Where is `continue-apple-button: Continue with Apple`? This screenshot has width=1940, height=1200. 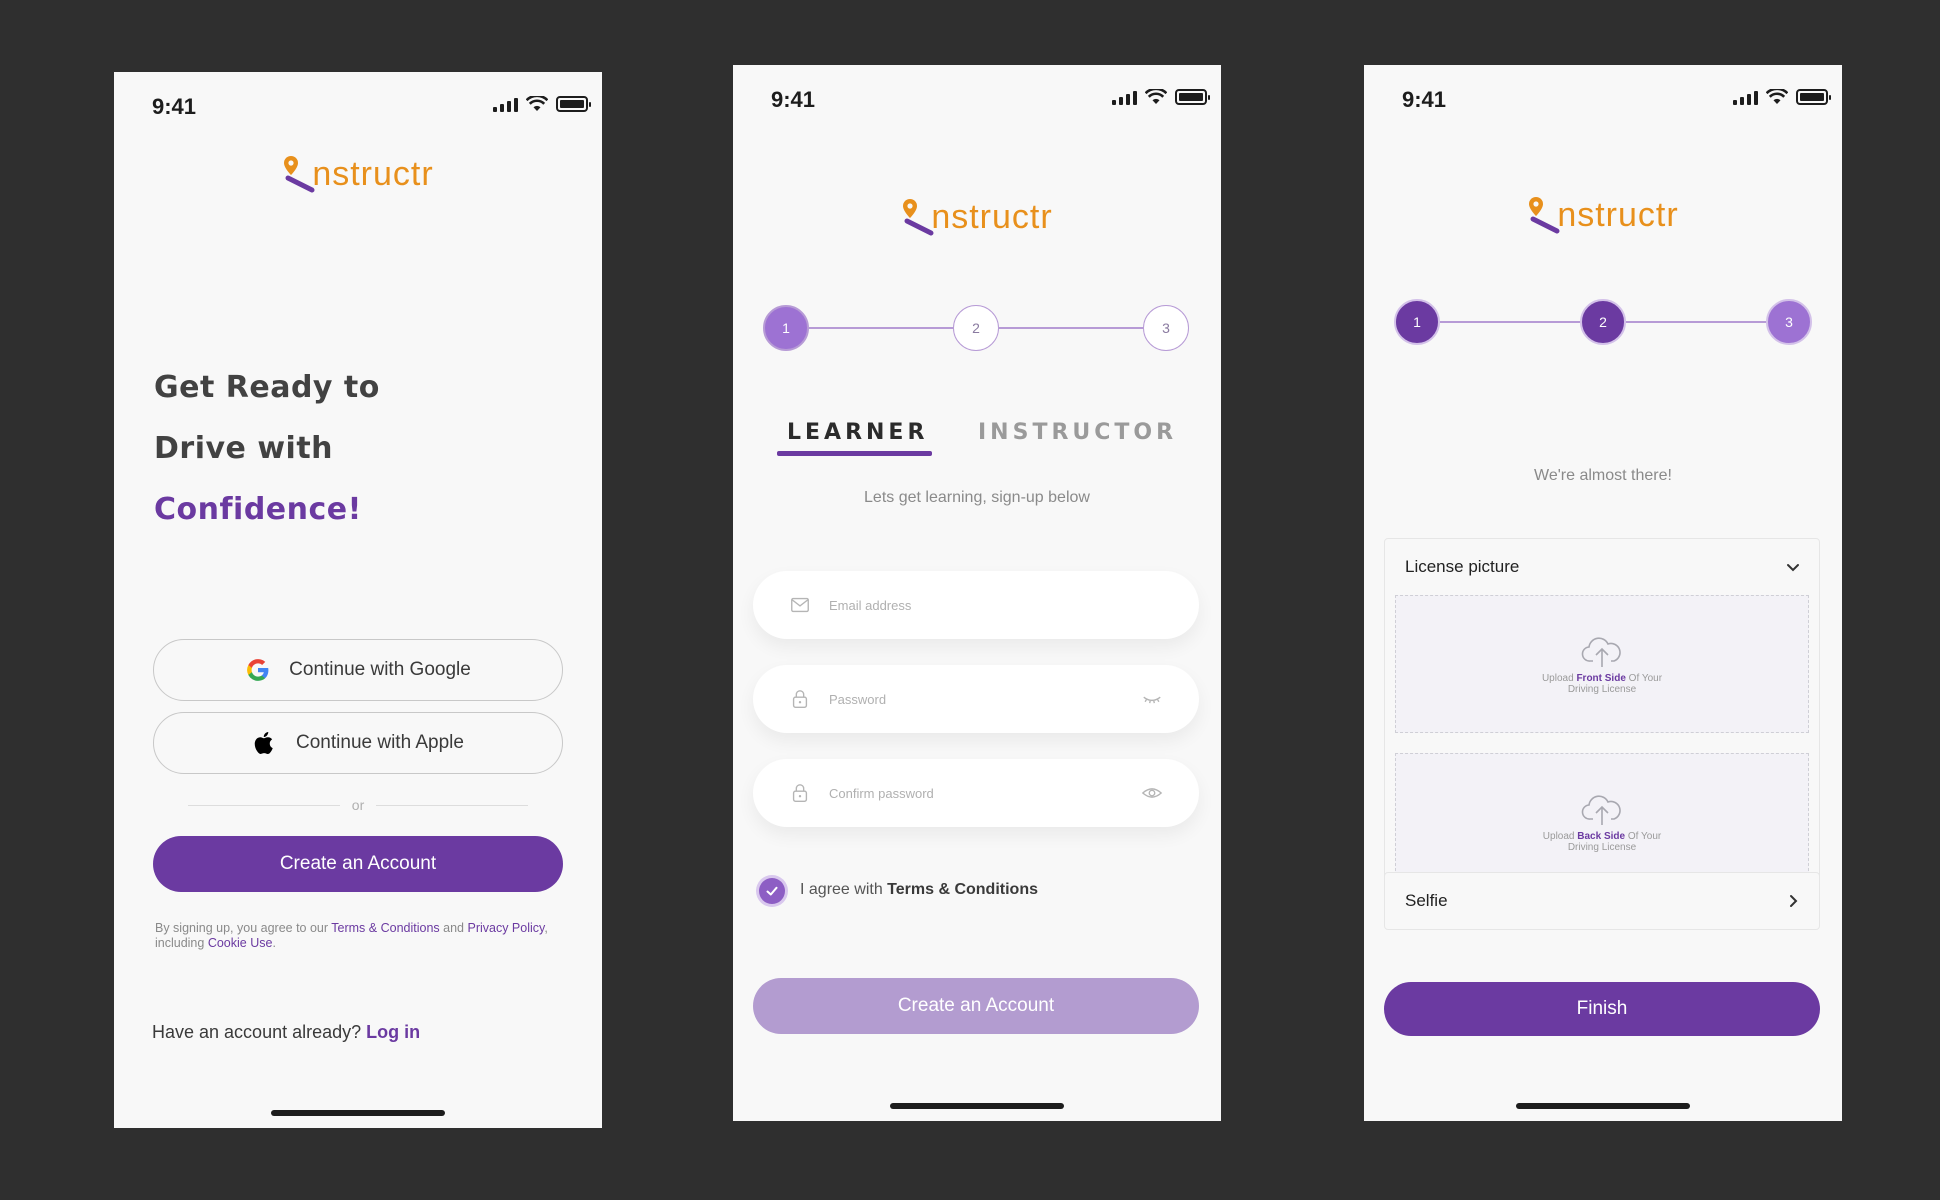
continue-apple-button: Continue with Apple is located at coordinates (358, 743).